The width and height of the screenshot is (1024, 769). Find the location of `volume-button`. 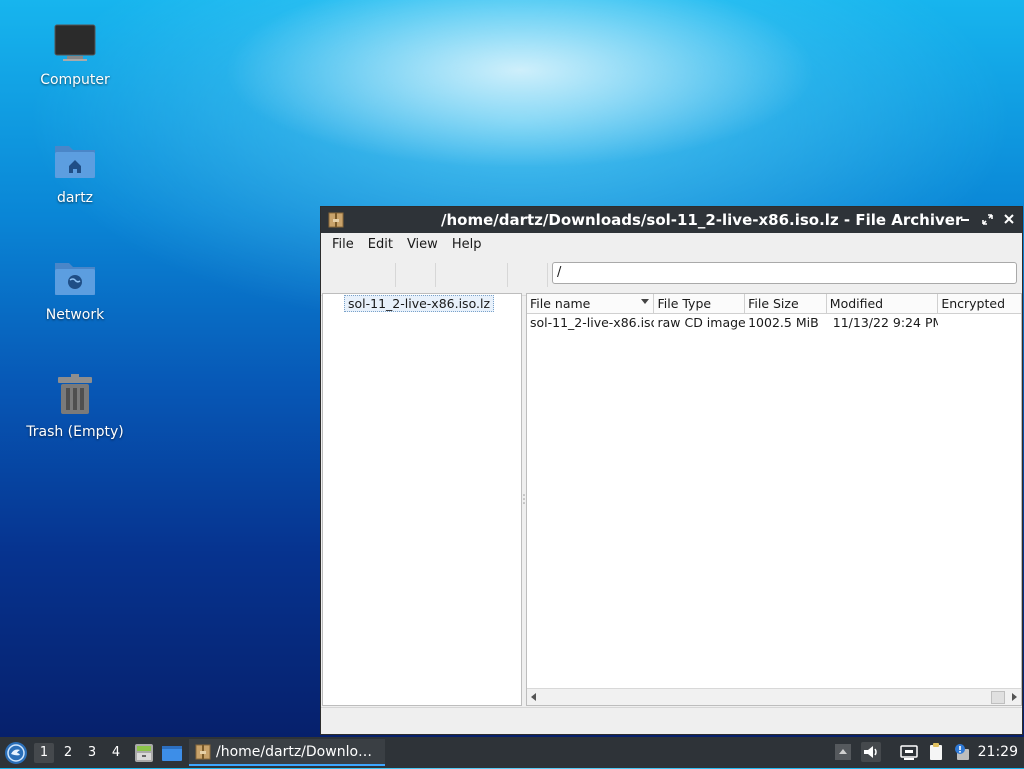

volume-button is located at coordinates (871, 752).